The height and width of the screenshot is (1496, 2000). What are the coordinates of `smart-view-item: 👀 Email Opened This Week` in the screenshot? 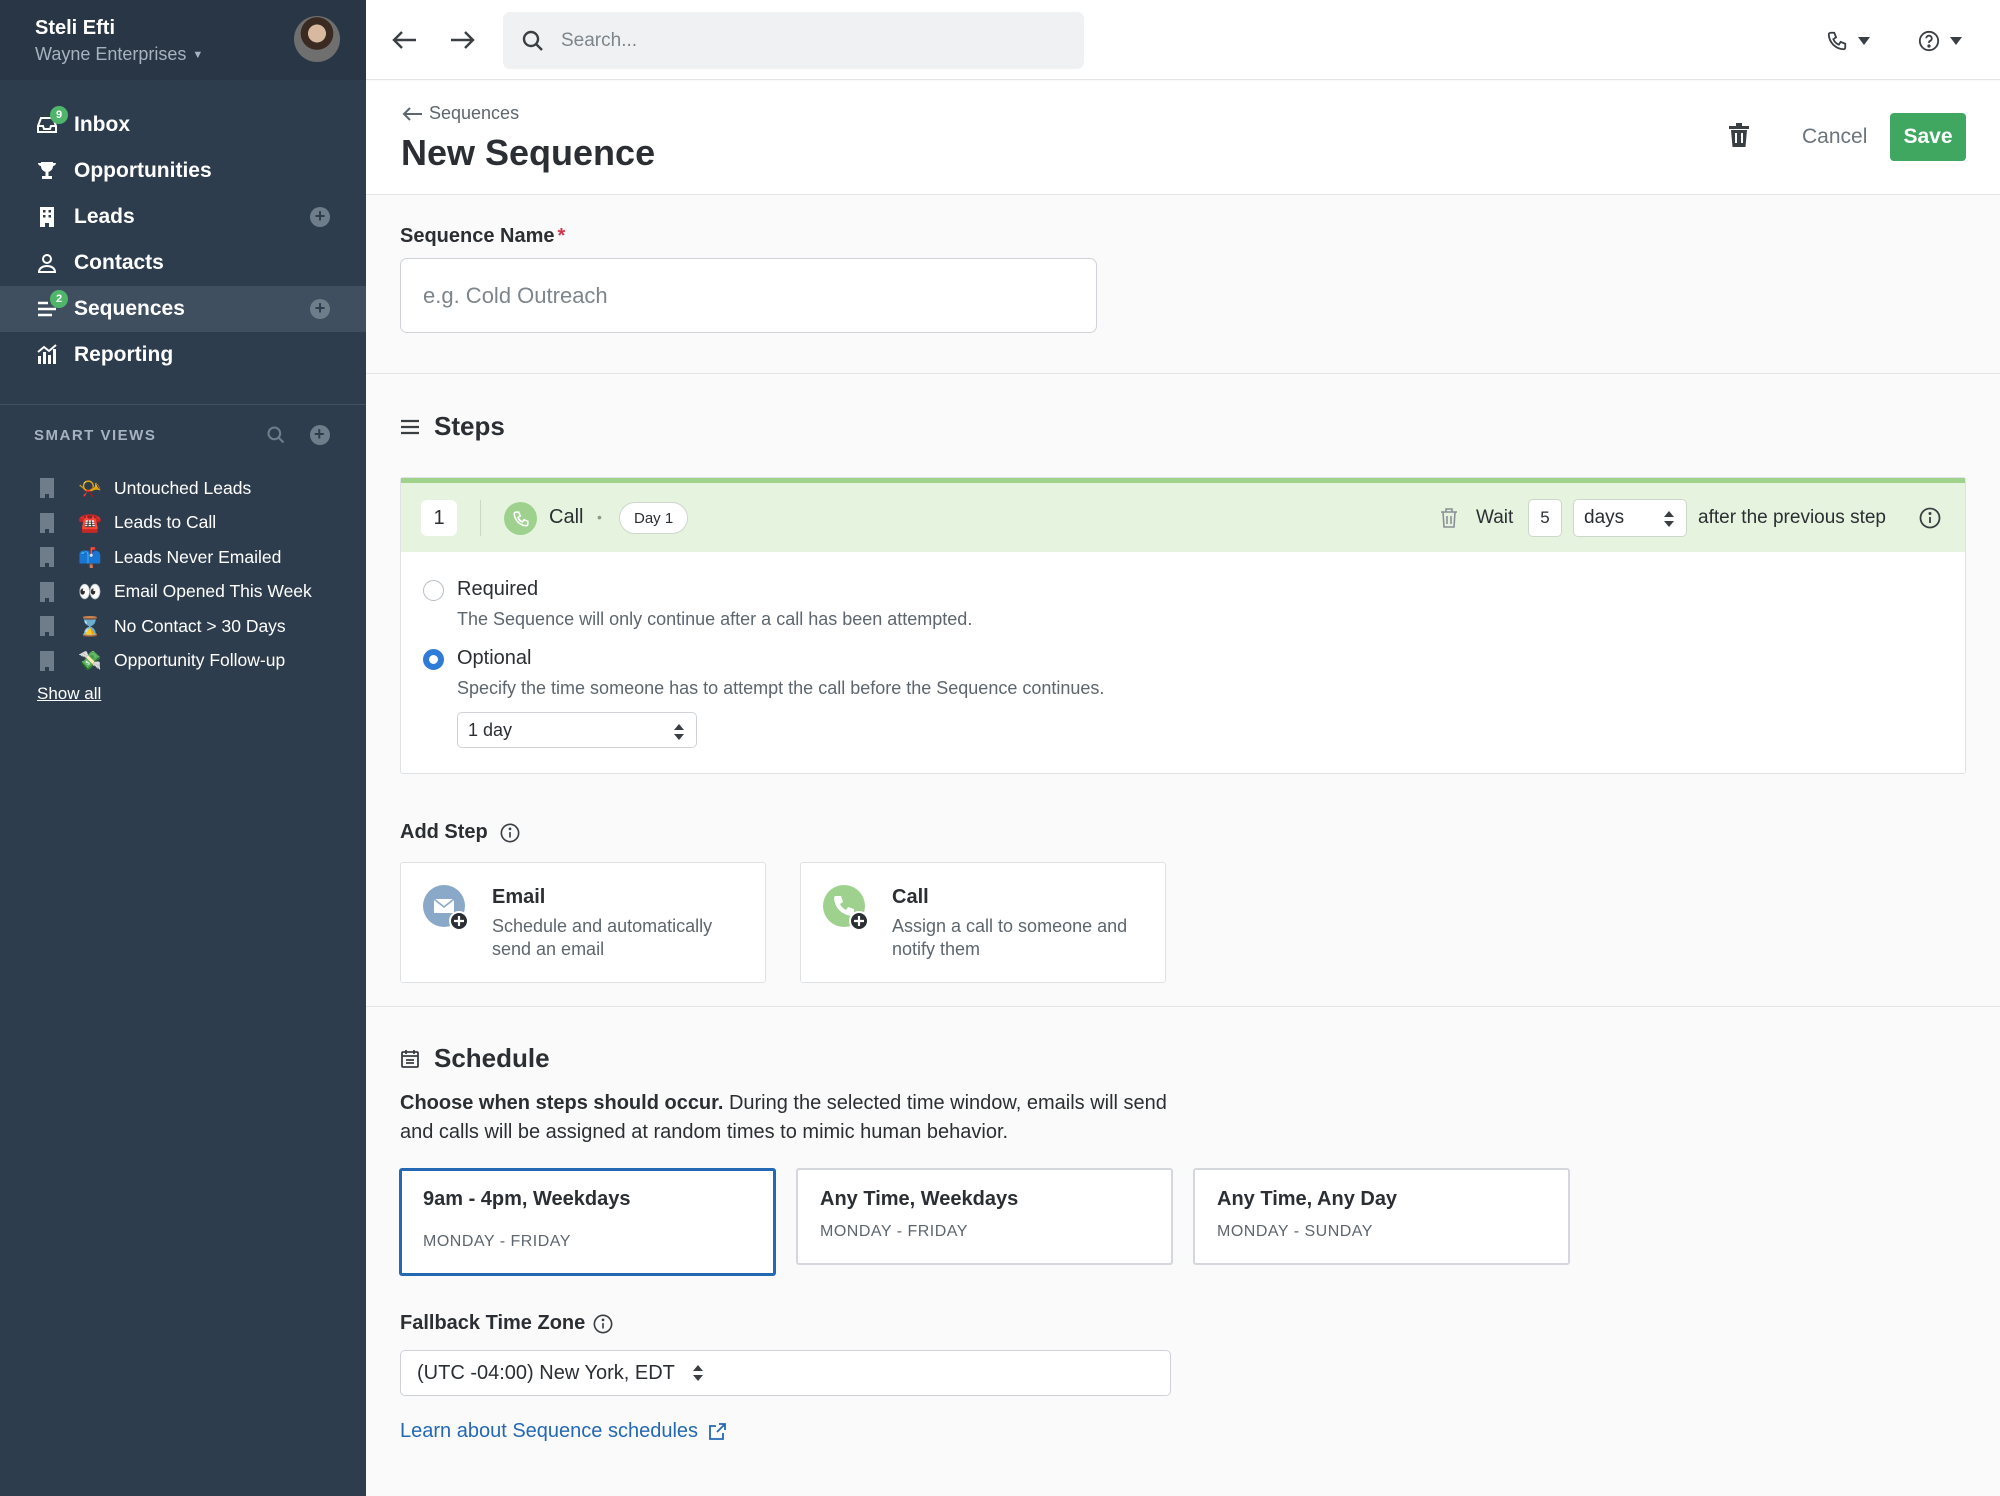 It's located at (183, 592).